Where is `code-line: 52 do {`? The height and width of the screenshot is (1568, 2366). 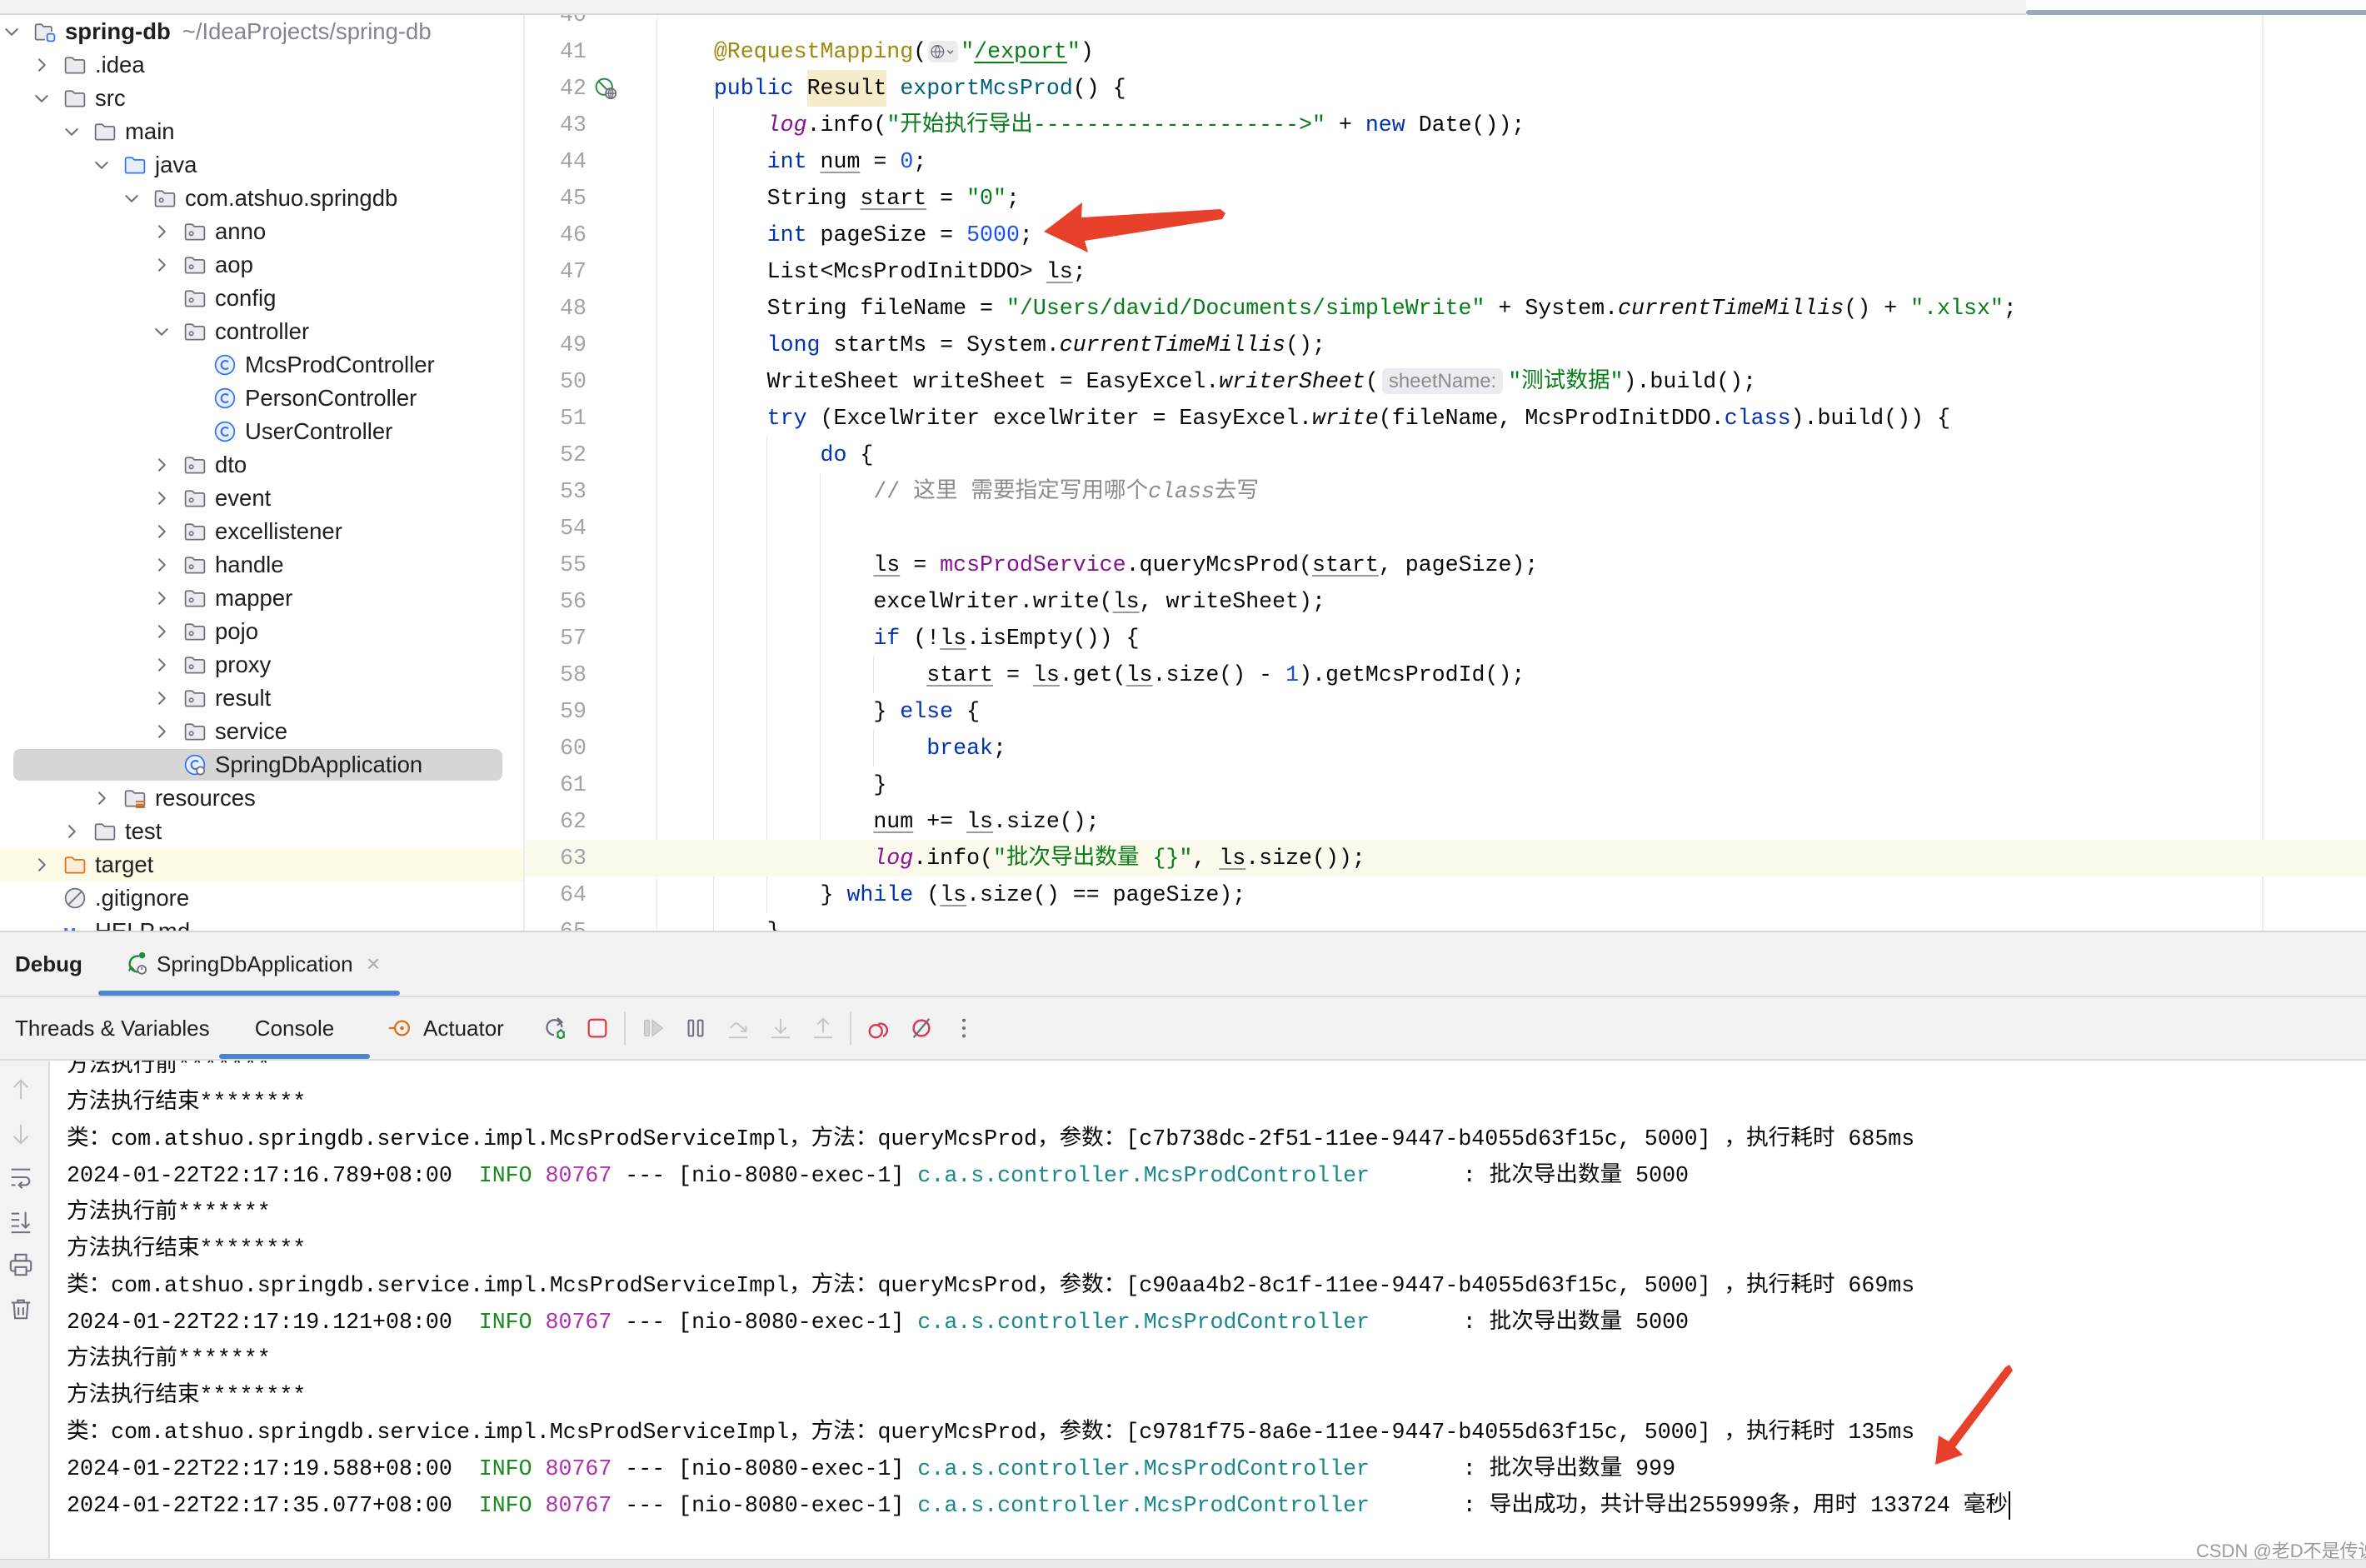
code-line: 52 do { is located at coordinates (1446, 455).